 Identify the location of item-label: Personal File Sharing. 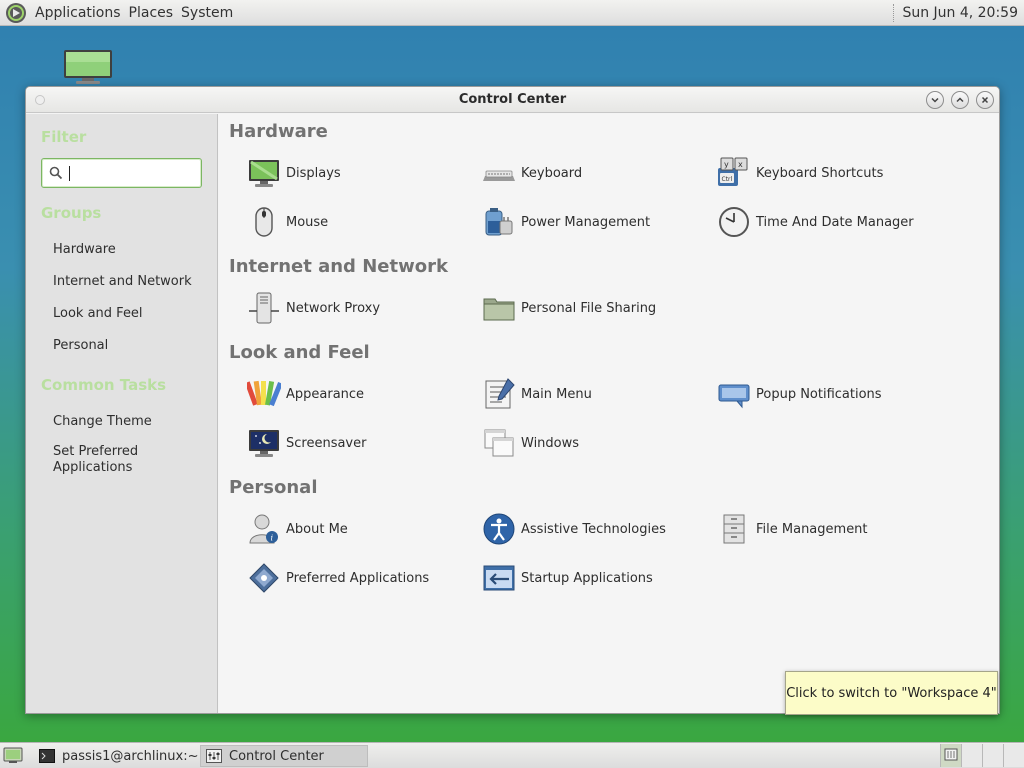
(589, 308).